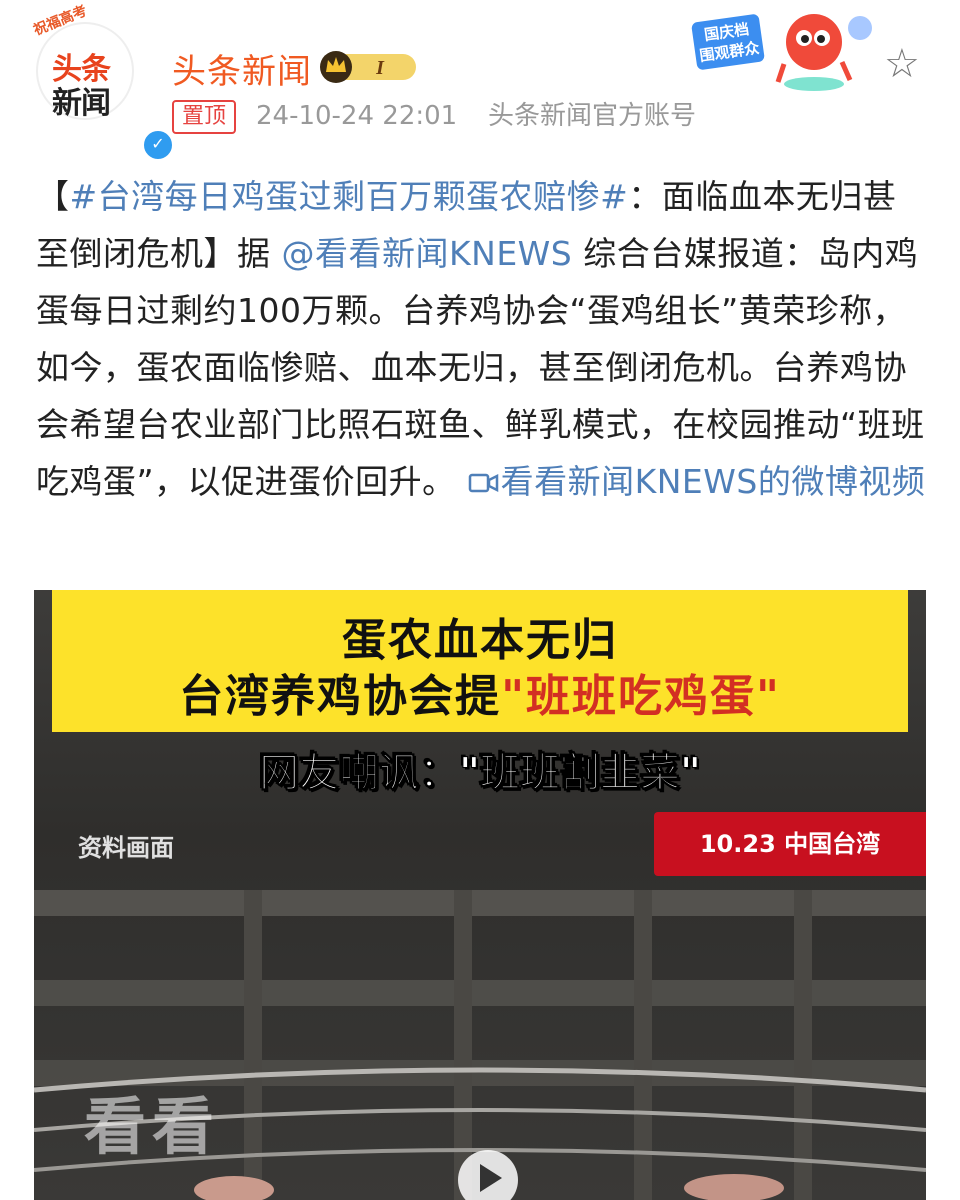 Image resolution: width=960 pixels, height=1200 pixels. I want to click on event-badge-text: 国庆档 围观群众, so click(728, 42).